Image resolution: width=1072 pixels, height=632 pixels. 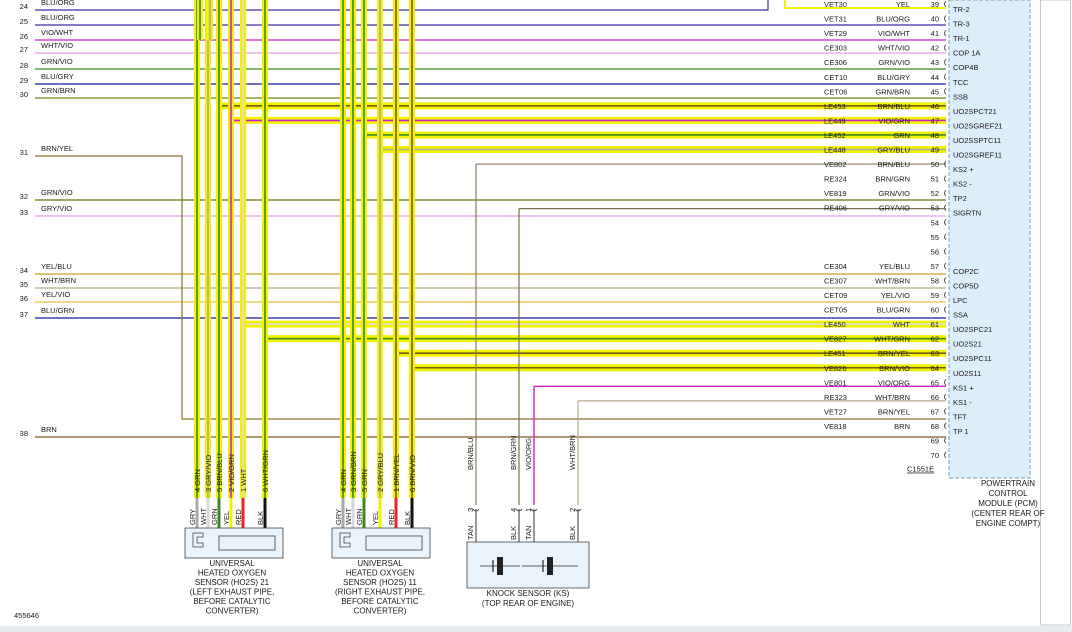 What do you see at coordinates (835, 106) in the screenshot?
I see `pcm-circuit-id: LE453` at bounding box center [835, 106].